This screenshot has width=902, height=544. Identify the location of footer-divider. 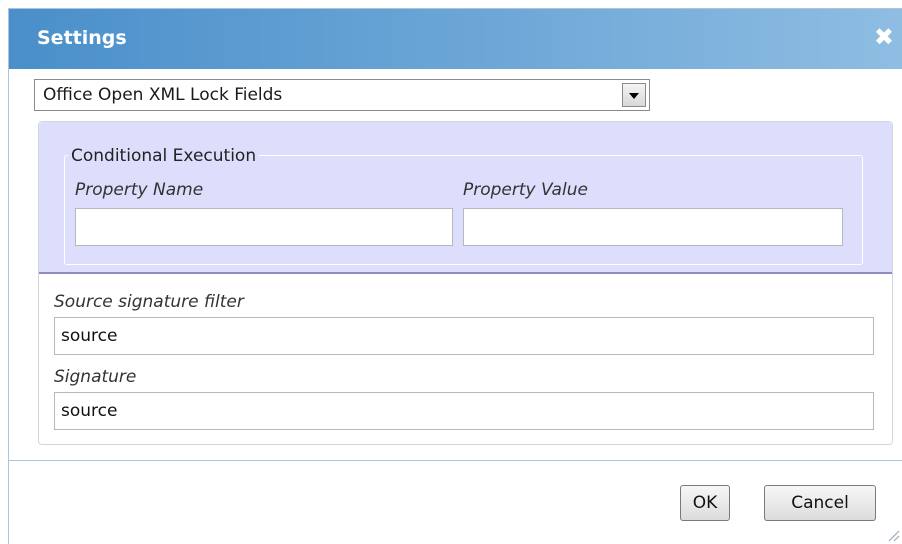
(455, 460).